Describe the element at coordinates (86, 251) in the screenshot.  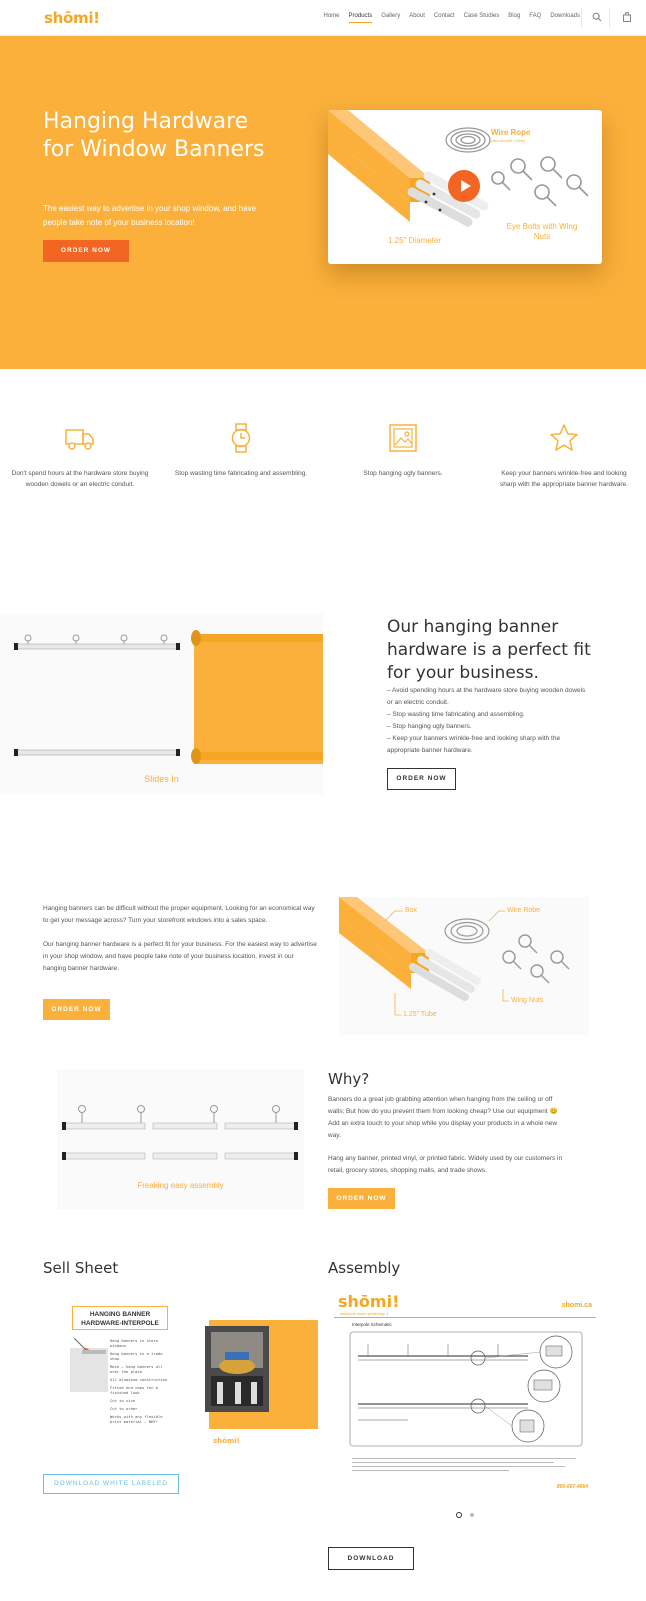
I see `hero-order-button: ORDER NOW` at that location.